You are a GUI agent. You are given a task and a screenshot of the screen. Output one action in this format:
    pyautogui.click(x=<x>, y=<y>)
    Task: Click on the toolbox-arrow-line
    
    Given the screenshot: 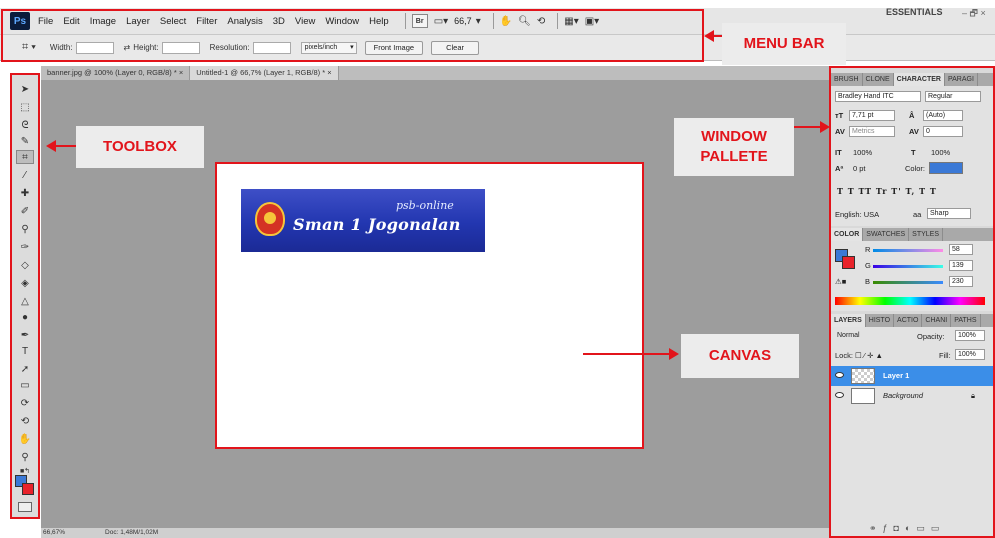 What is the action you would take?
    pyautogui.click(x=67, y=146)
    